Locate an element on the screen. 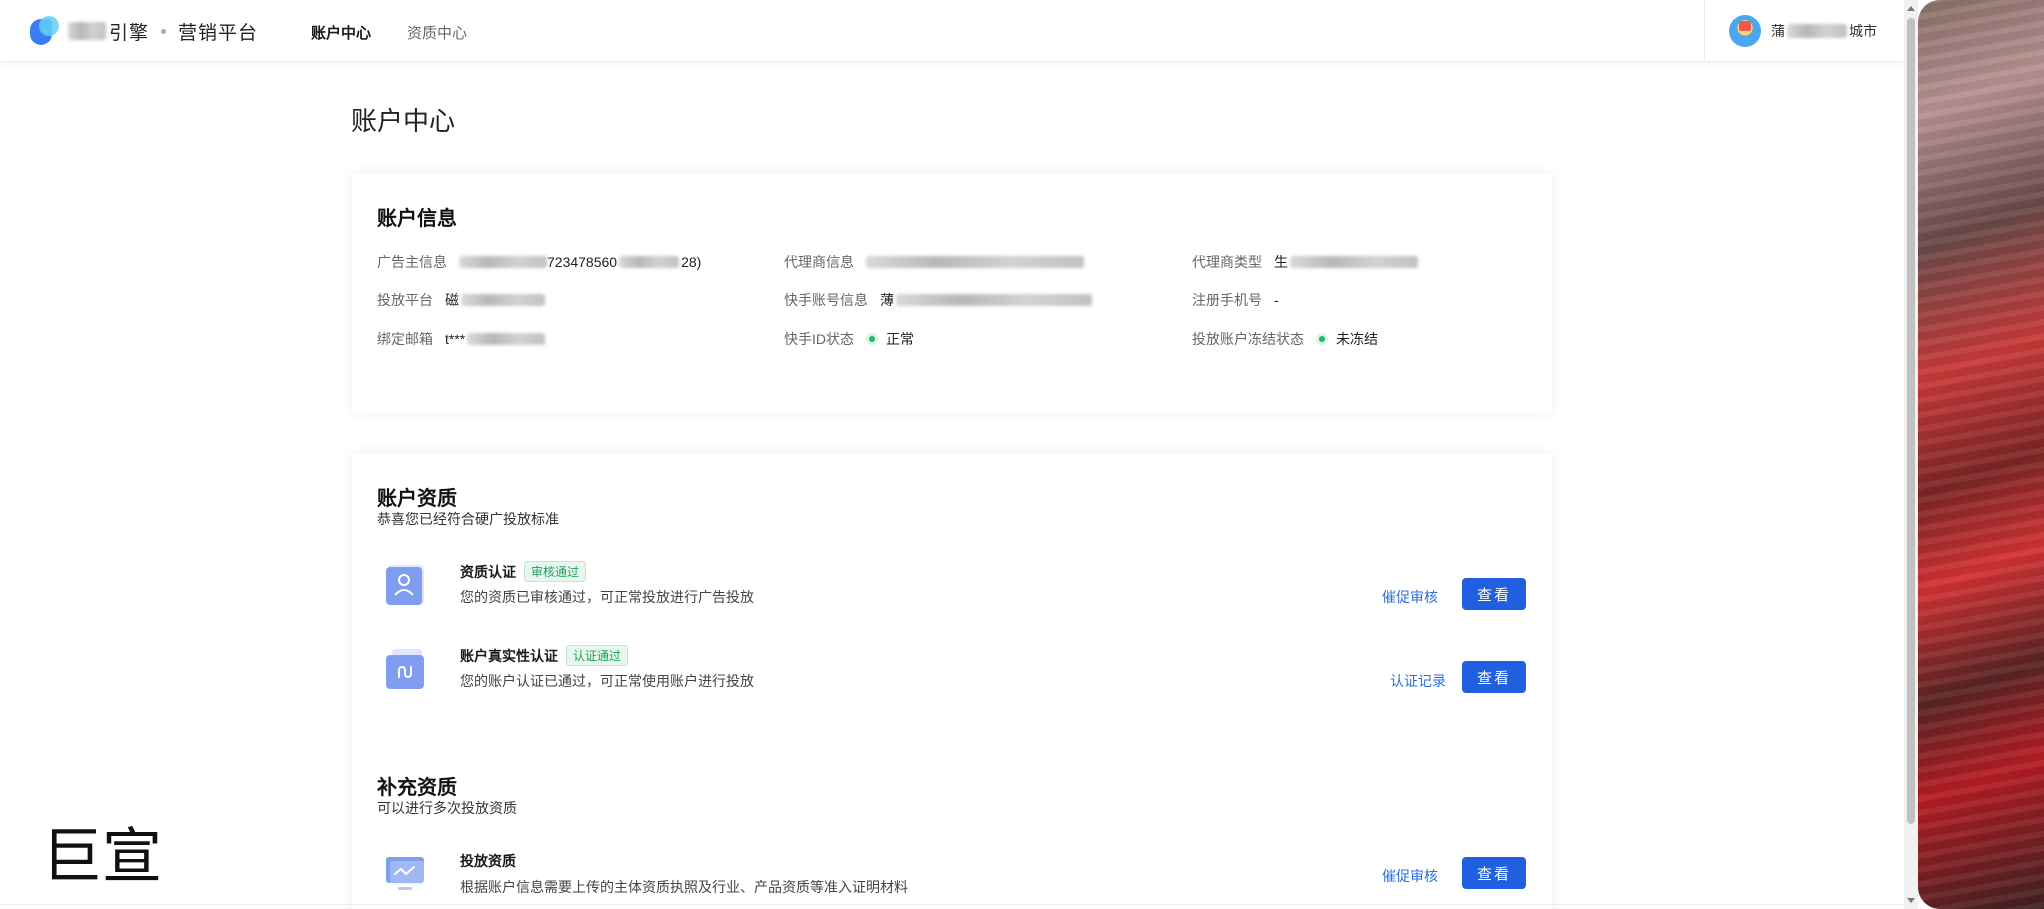  monitor-chart-icon is located at coordinates (406, 875).